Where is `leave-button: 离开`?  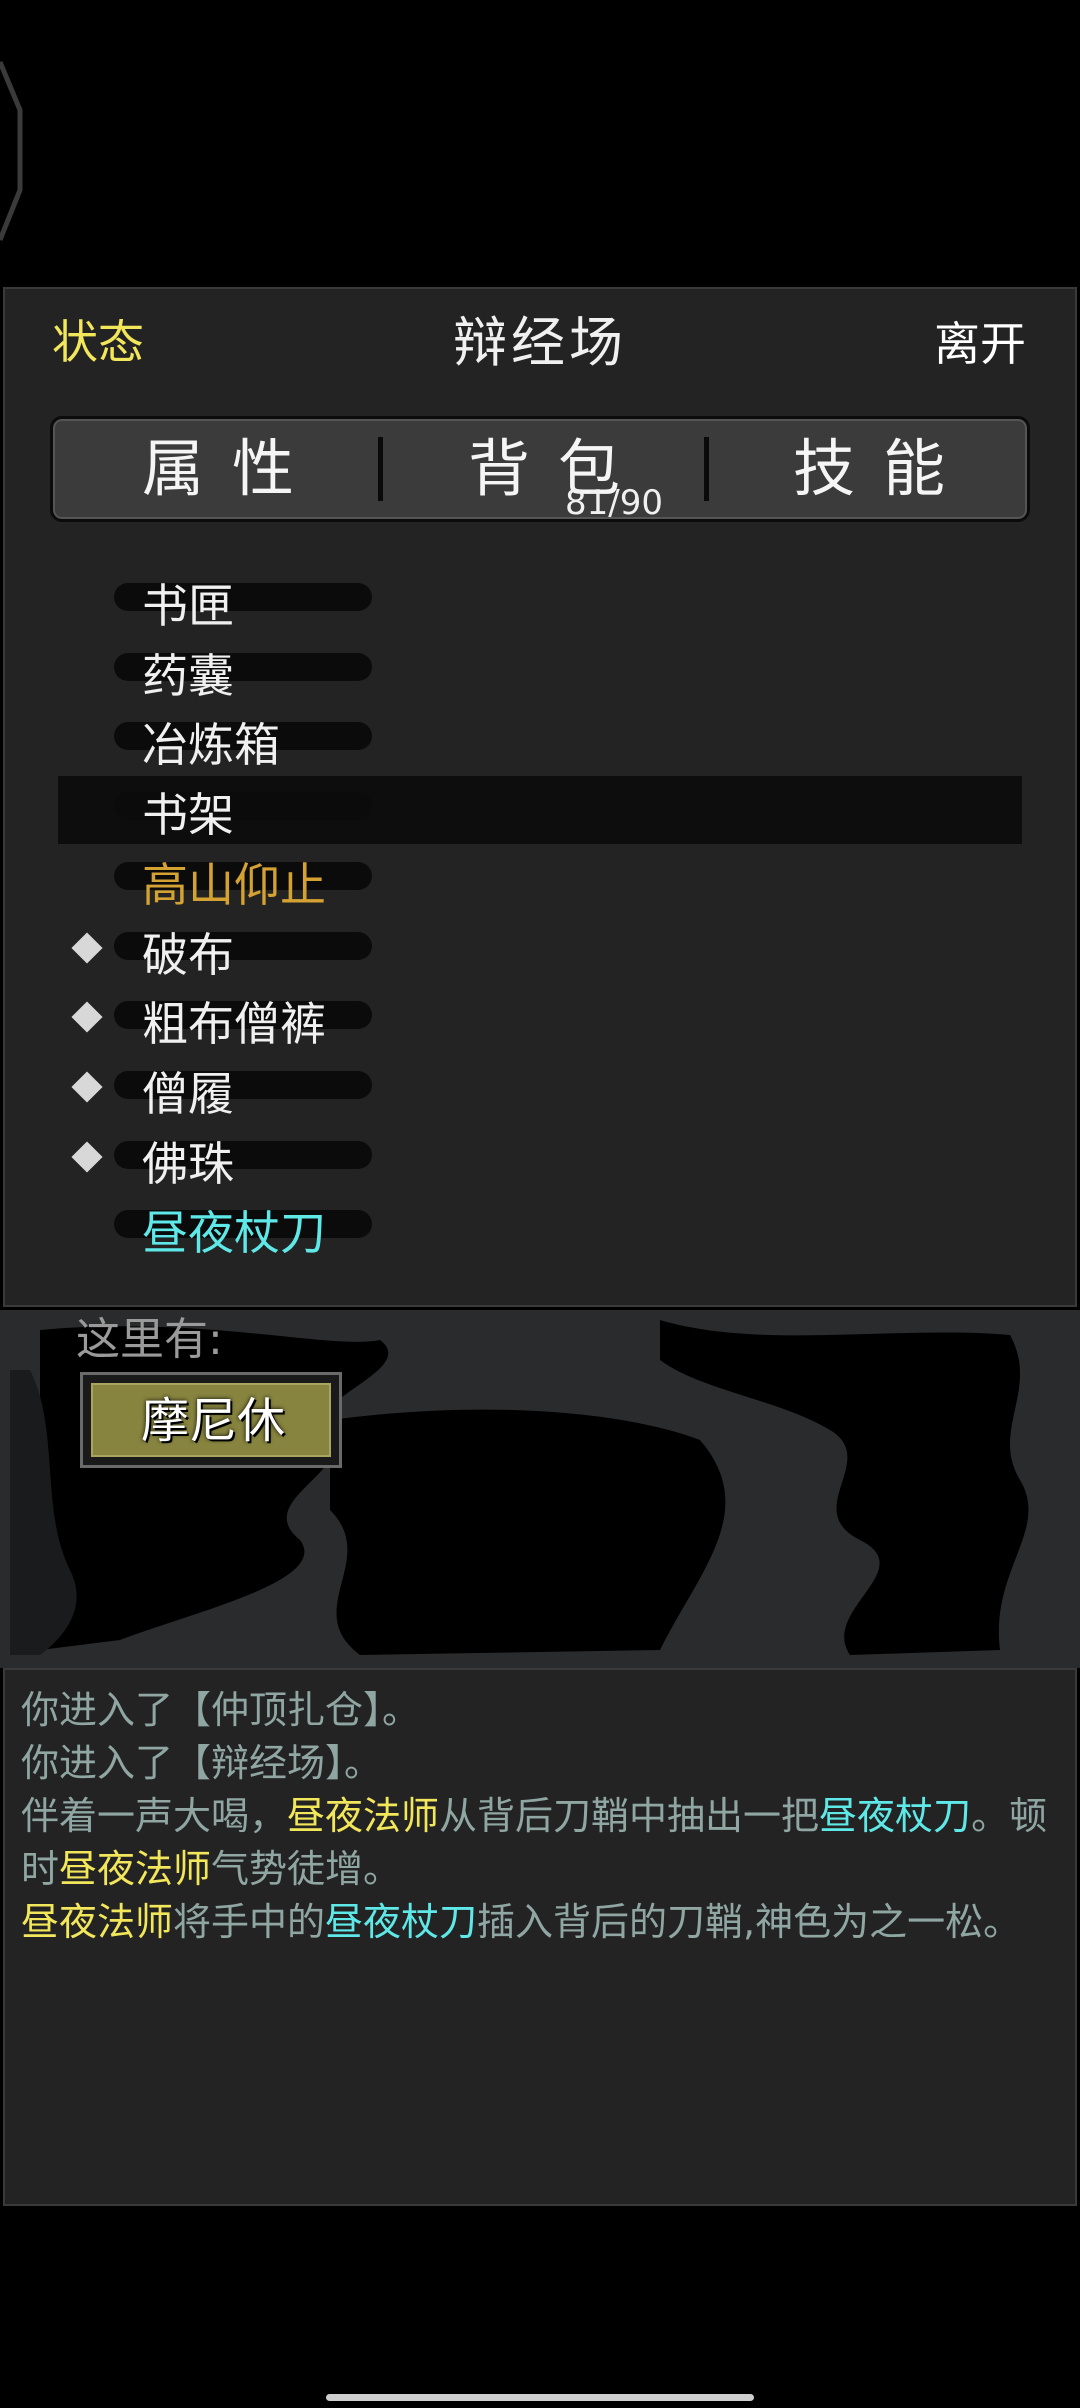
leave-button: 离开 is located at coordinates (980, 341).